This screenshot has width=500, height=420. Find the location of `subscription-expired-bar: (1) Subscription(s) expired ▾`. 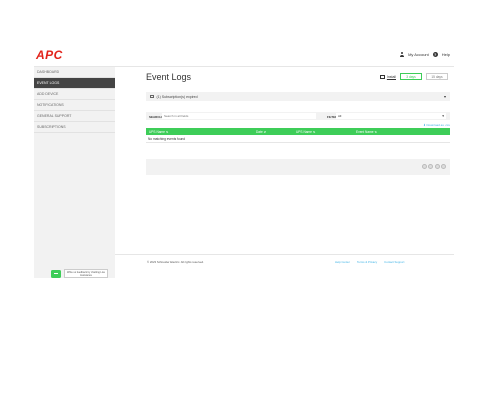

subscription-expired-bar: (1) Subscription(s) expired ▾ is located at coordinates (298, 96).